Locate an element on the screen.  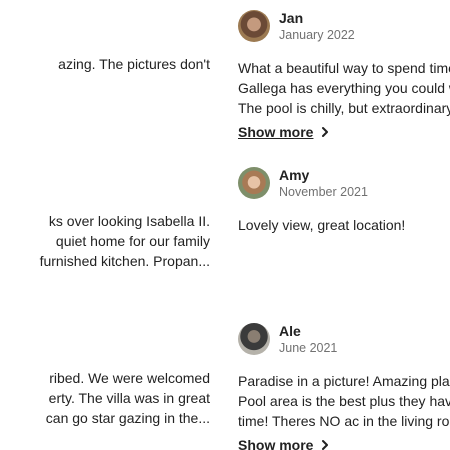
review-line: What a beautiful way to spend time o is located at coordinates (344, 68).